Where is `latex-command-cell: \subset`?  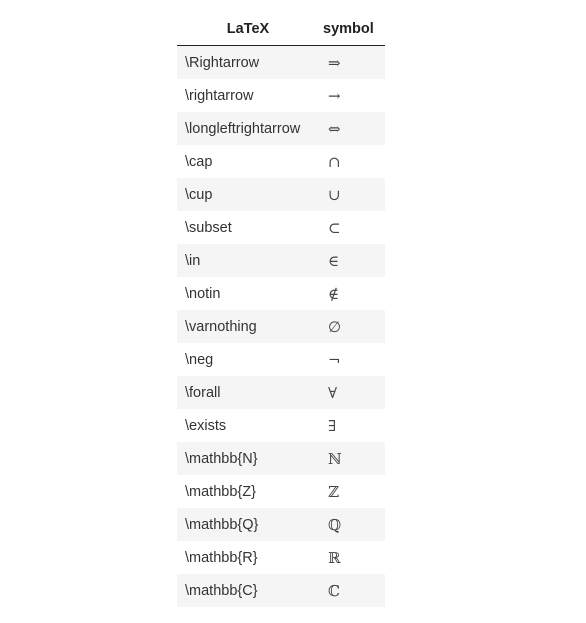
latex-command-cell: \subset is located at coordinates (248, 227).